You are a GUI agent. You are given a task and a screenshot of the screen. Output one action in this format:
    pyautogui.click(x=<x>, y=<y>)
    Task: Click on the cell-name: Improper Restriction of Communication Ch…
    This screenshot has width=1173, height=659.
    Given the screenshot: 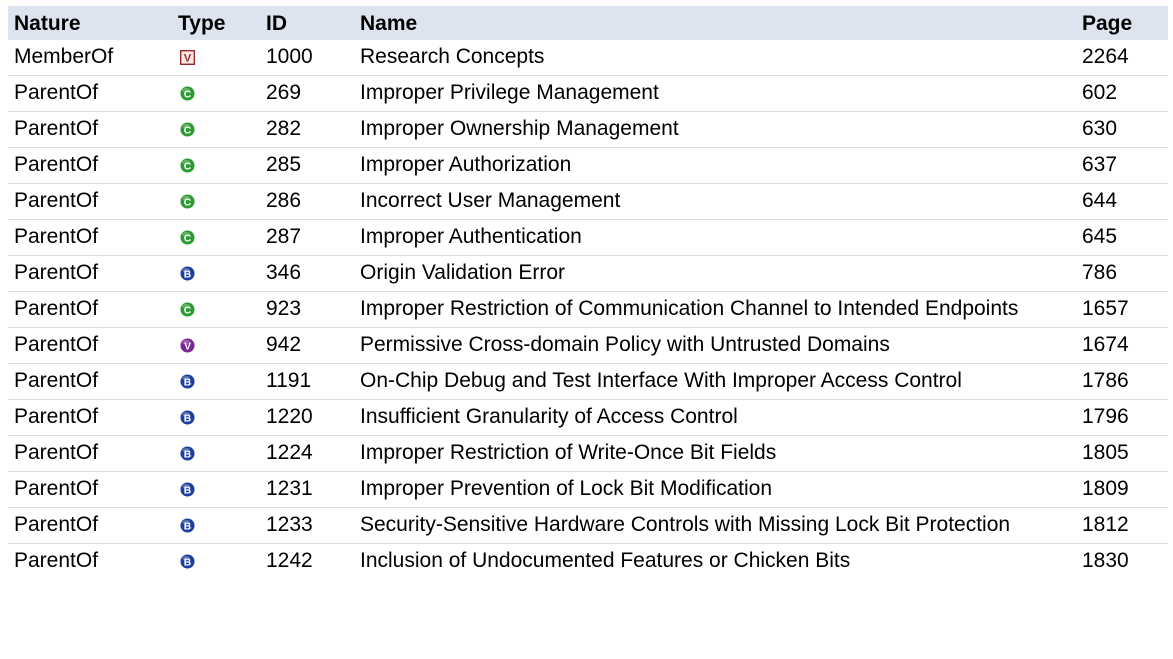 What is the action you would take?
    pyautogui.click(x=715, y=309)
    